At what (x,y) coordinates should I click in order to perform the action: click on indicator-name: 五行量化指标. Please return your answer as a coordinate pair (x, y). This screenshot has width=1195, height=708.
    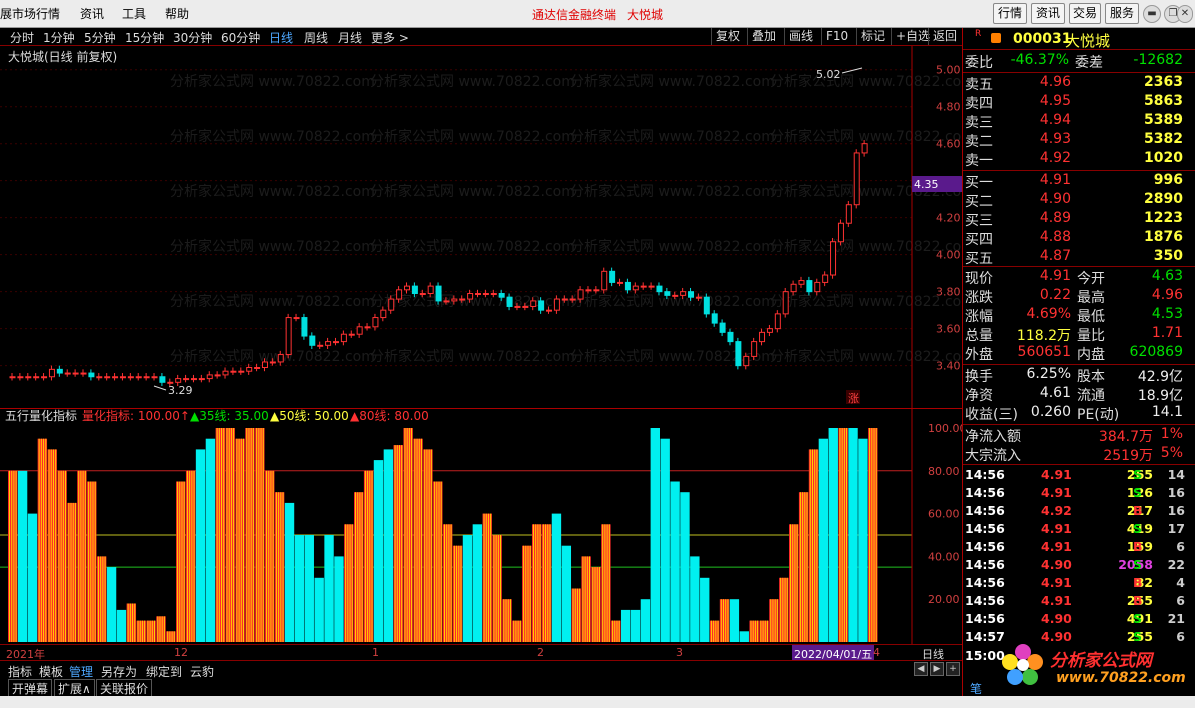
    Looking at the image, I should click on (41, 415).